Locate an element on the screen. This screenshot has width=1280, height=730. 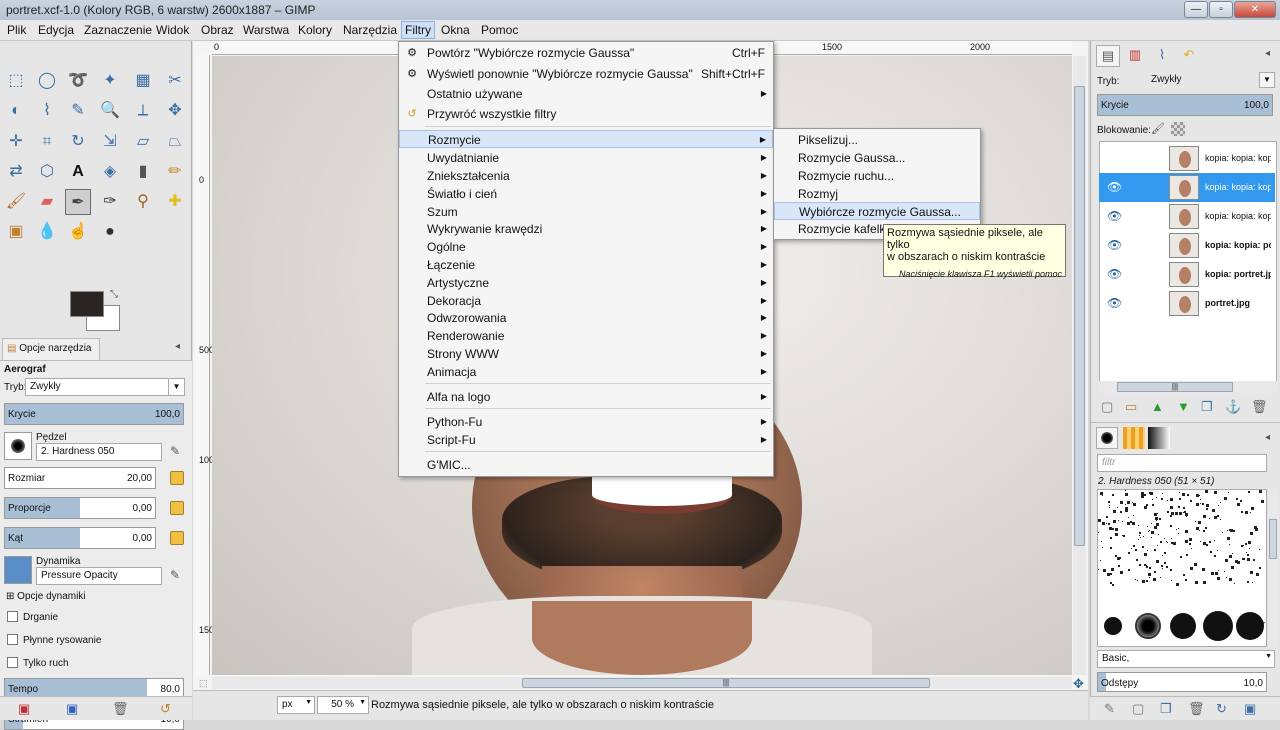
rect-select-icon: ⬚ is located at coordinates (16, 81).